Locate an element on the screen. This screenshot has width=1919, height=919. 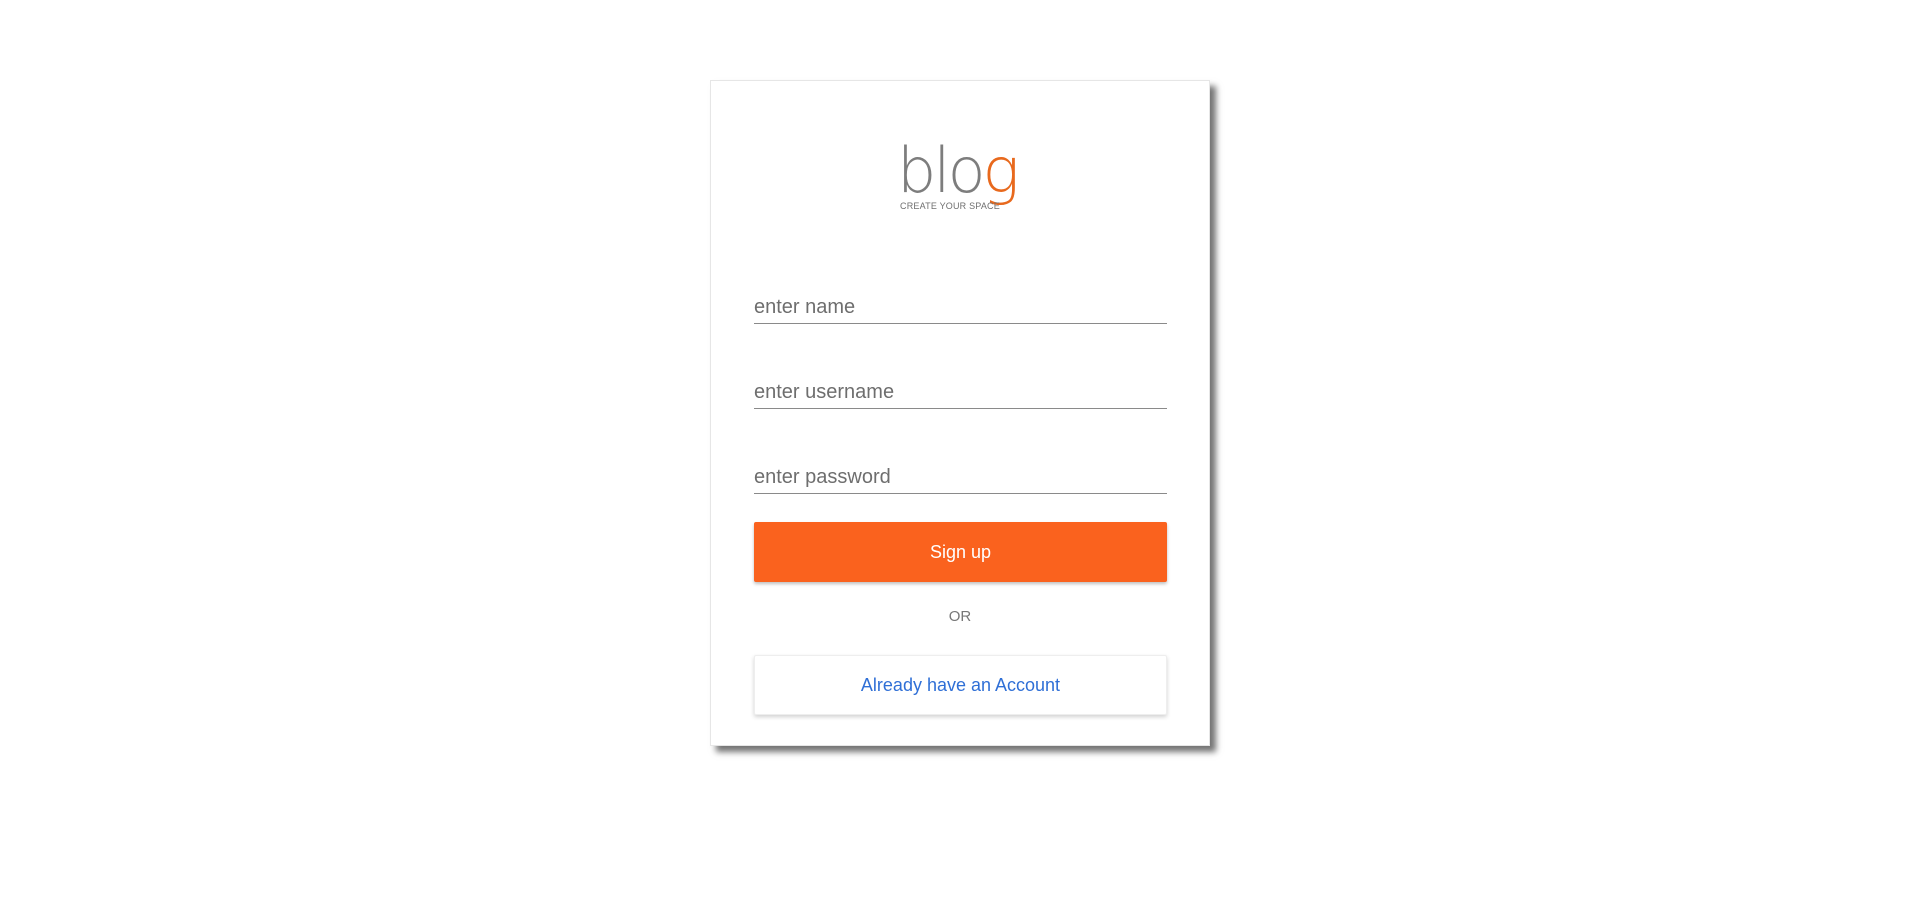
or-divider: OR is located at coordinates (960, 616).